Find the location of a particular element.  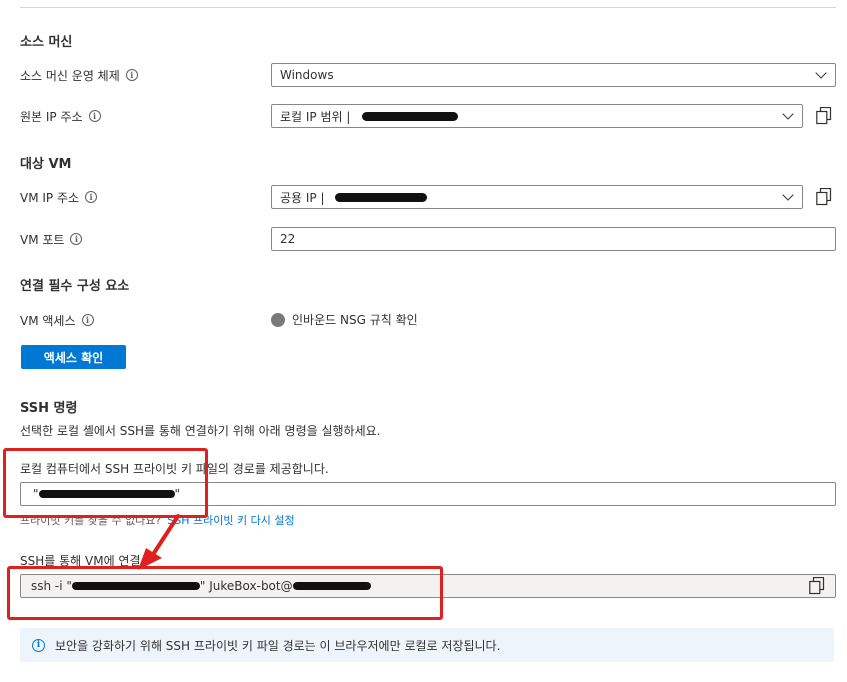

target-ip-label: VM IP 주소 i is located at coordinates (59, 197).